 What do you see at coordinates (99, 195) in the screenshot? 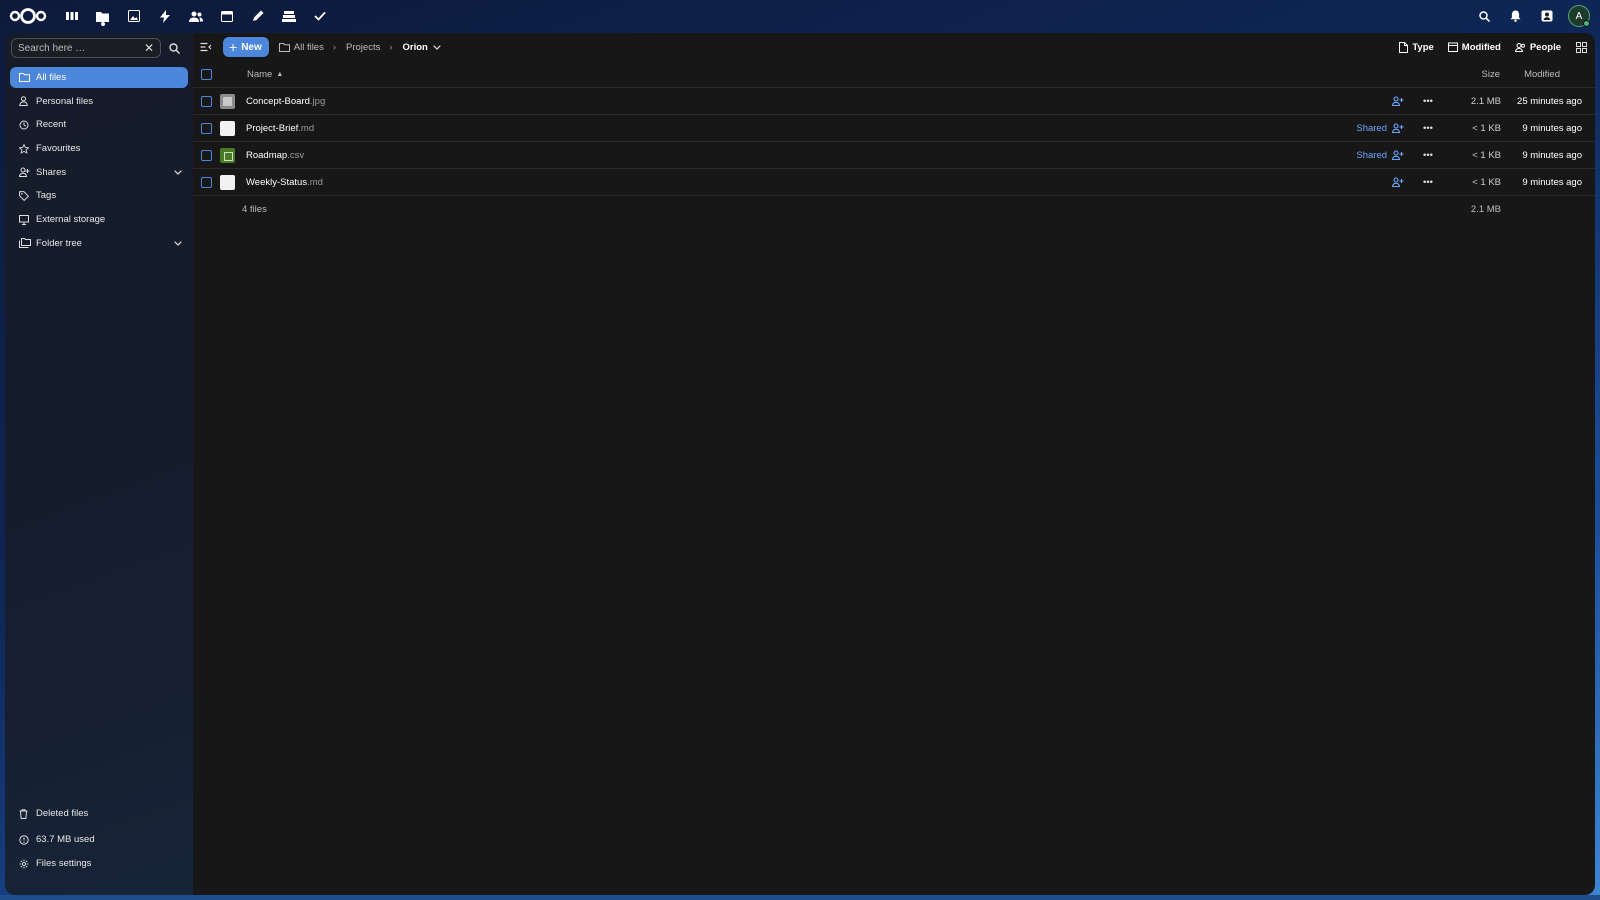
I see `sidebar-item-tags: Tags` at bounding box center [99, 195].